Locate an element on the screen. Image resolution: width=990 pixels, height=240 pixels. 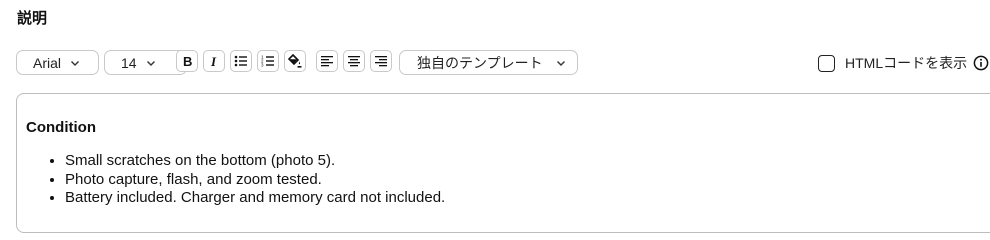
svg-text: I is located at coordinates (213, 61).